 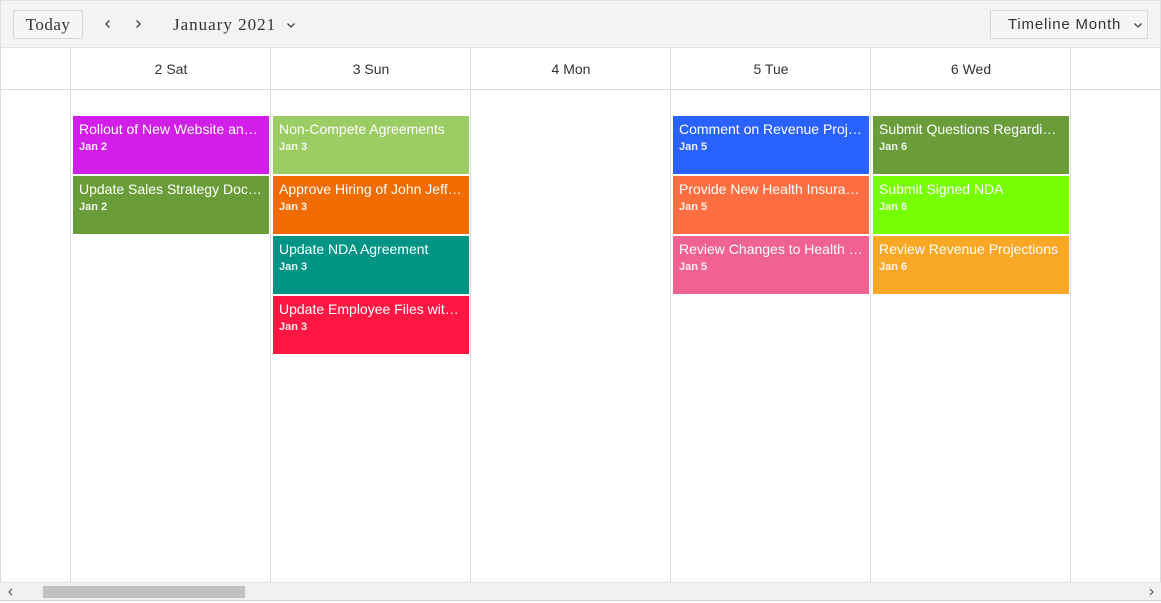 I want to click on date-range-picker: January 2021, so click(x=234, y=24).